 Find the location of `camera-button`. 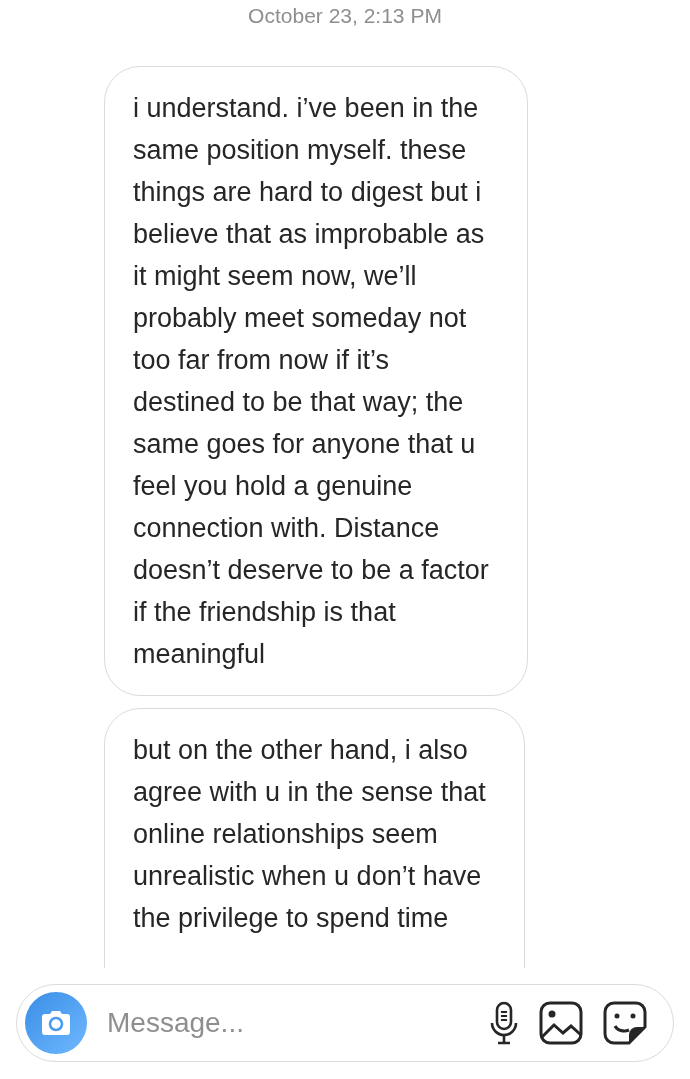

camera-button is located at coordinates (56, 1023).